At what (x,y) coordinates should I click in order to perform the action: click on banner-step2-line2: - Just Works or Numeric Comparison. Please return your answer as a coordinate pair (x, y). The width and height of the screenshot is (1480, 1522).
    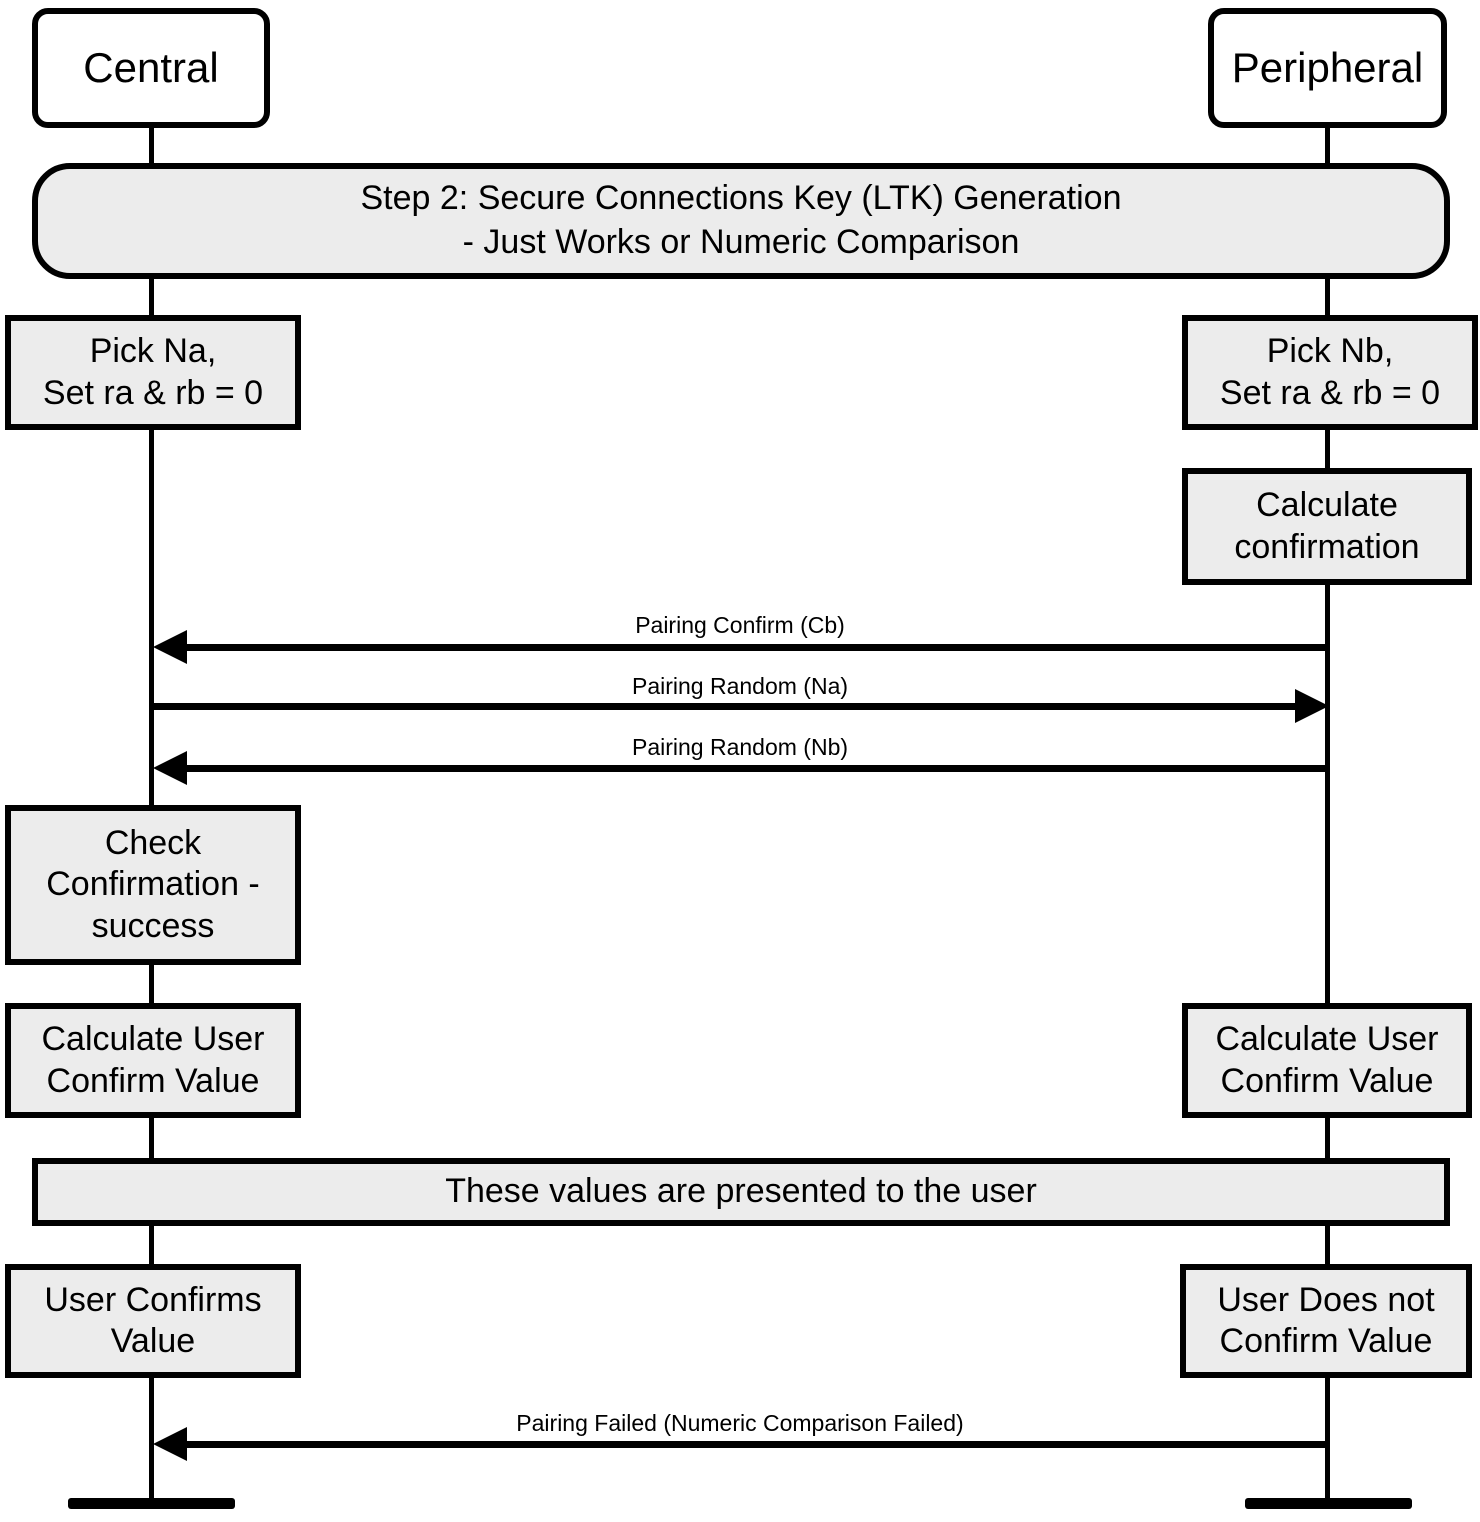
    Looking at the image, I should click on (741, 242).